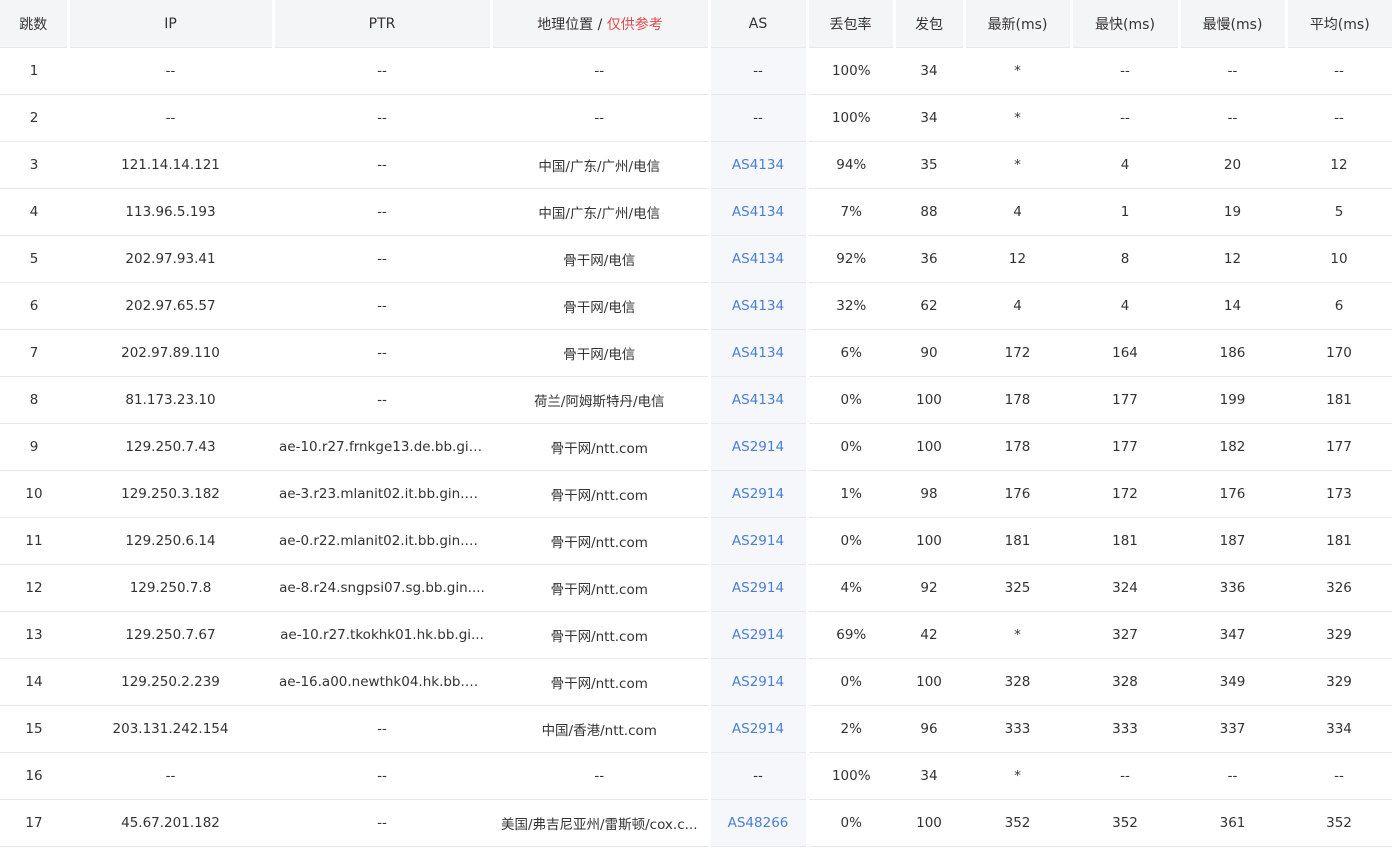  Describe the element at coordinates (929, 729) in the screenshot. I see `cell-sent: 96` at that location.